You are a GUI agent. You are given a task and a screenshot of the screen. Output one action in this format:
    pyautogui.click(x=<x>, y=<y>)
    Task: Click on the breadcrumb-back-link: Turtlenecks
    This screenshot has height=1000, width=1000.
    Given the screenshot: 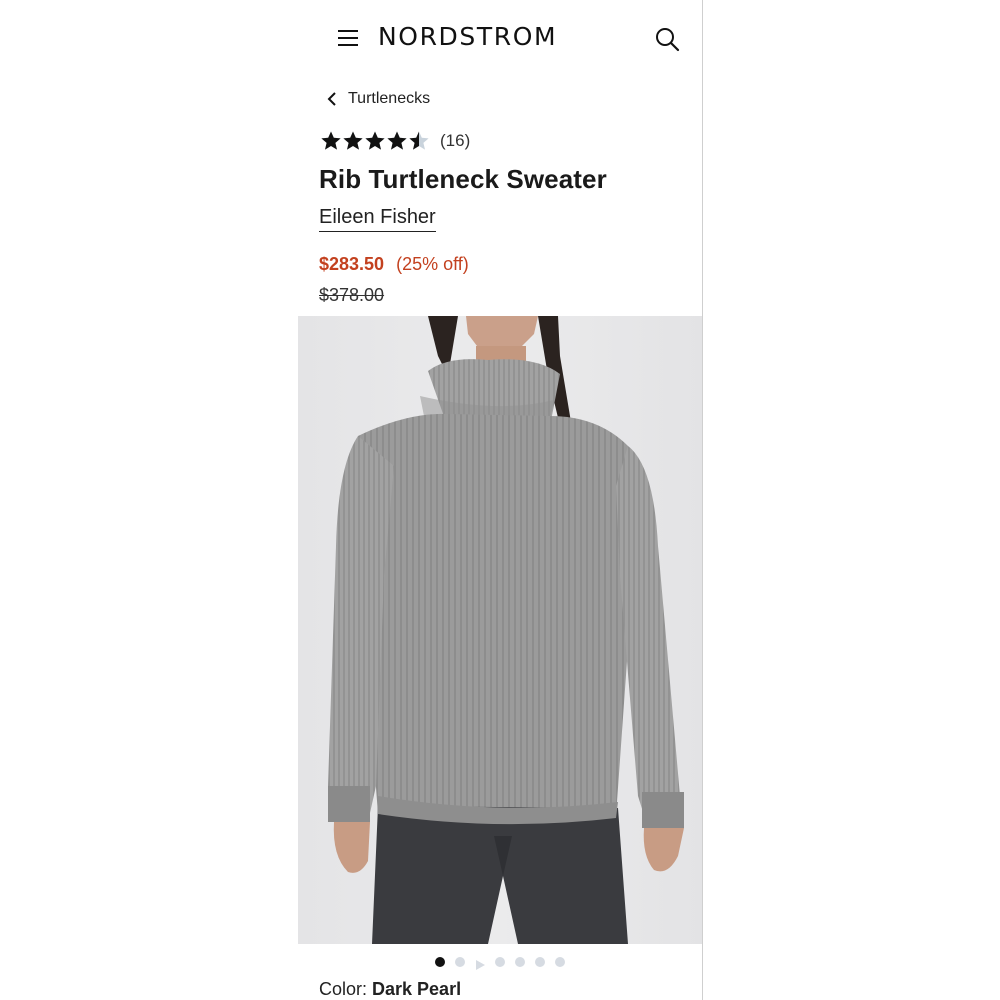 What is the action you would take?
    pyautogui.click(x=377, y=99)
    